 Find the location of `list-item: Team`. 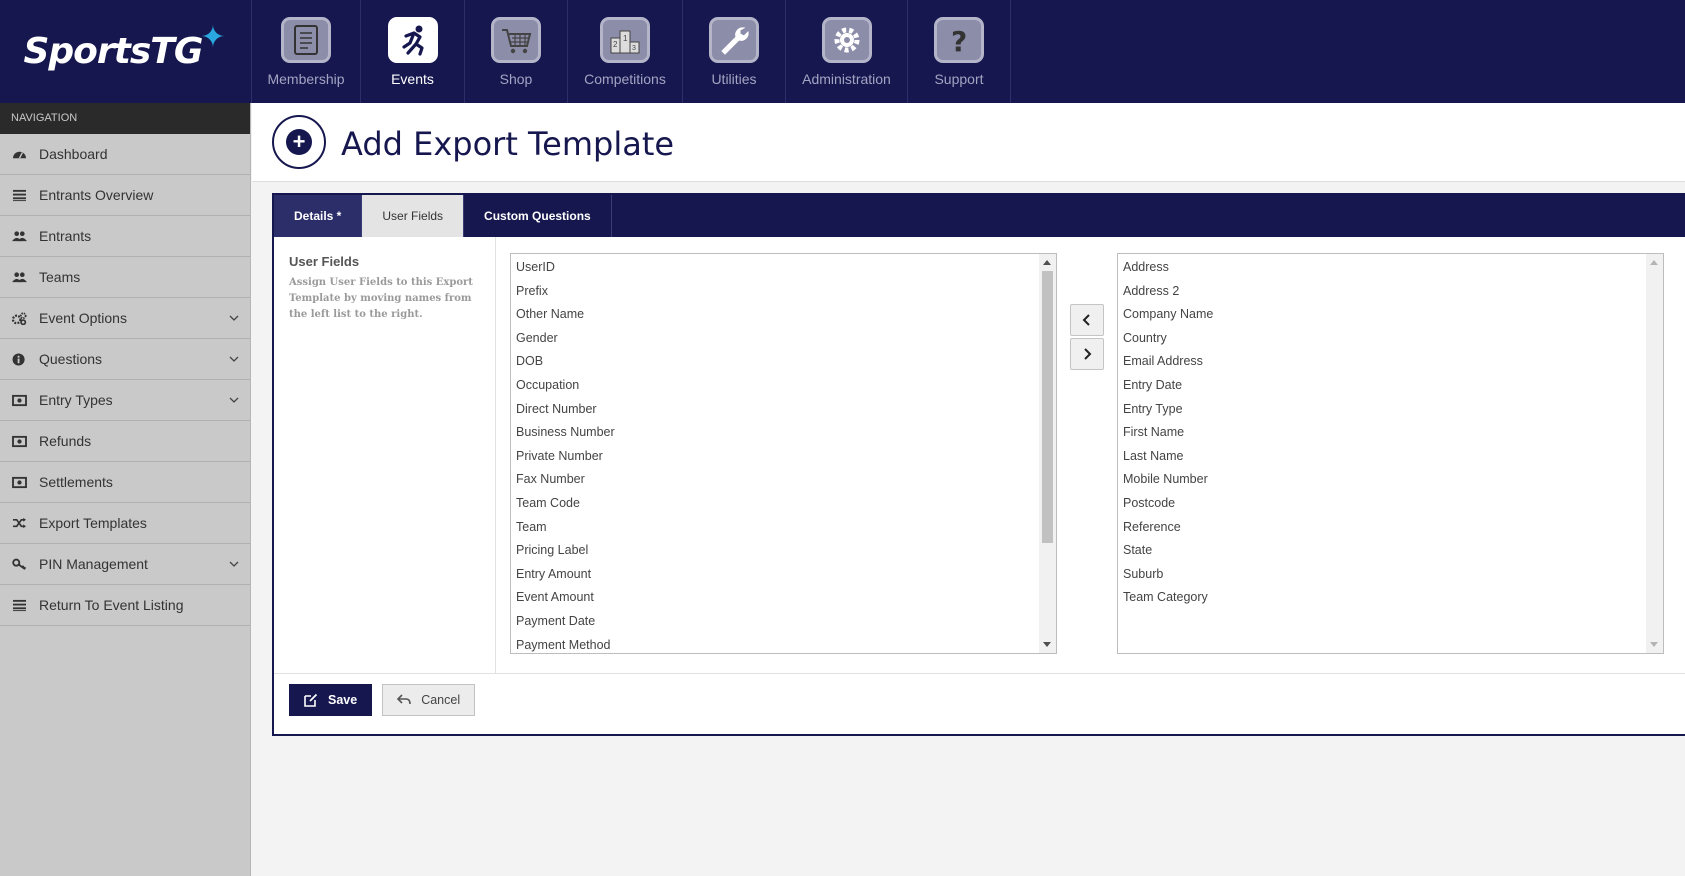

list-item: Team is located at coordinates (775, 528).